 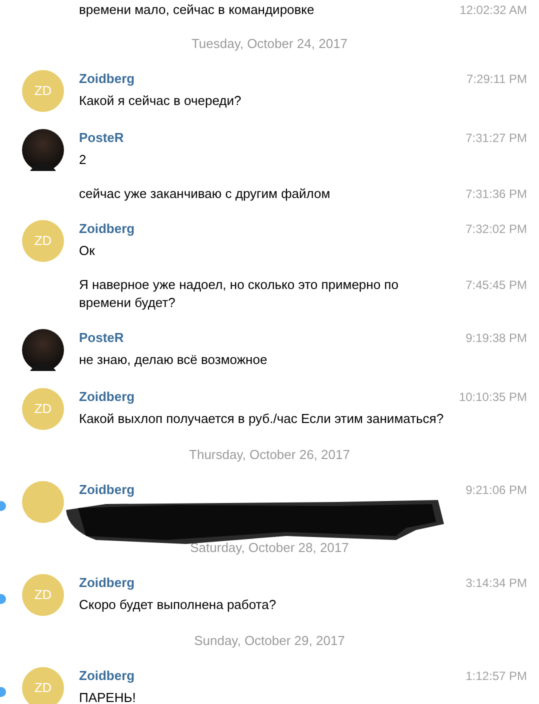 I want to click on message-time: 3:14:34 PM, so click(x=496, y=583).